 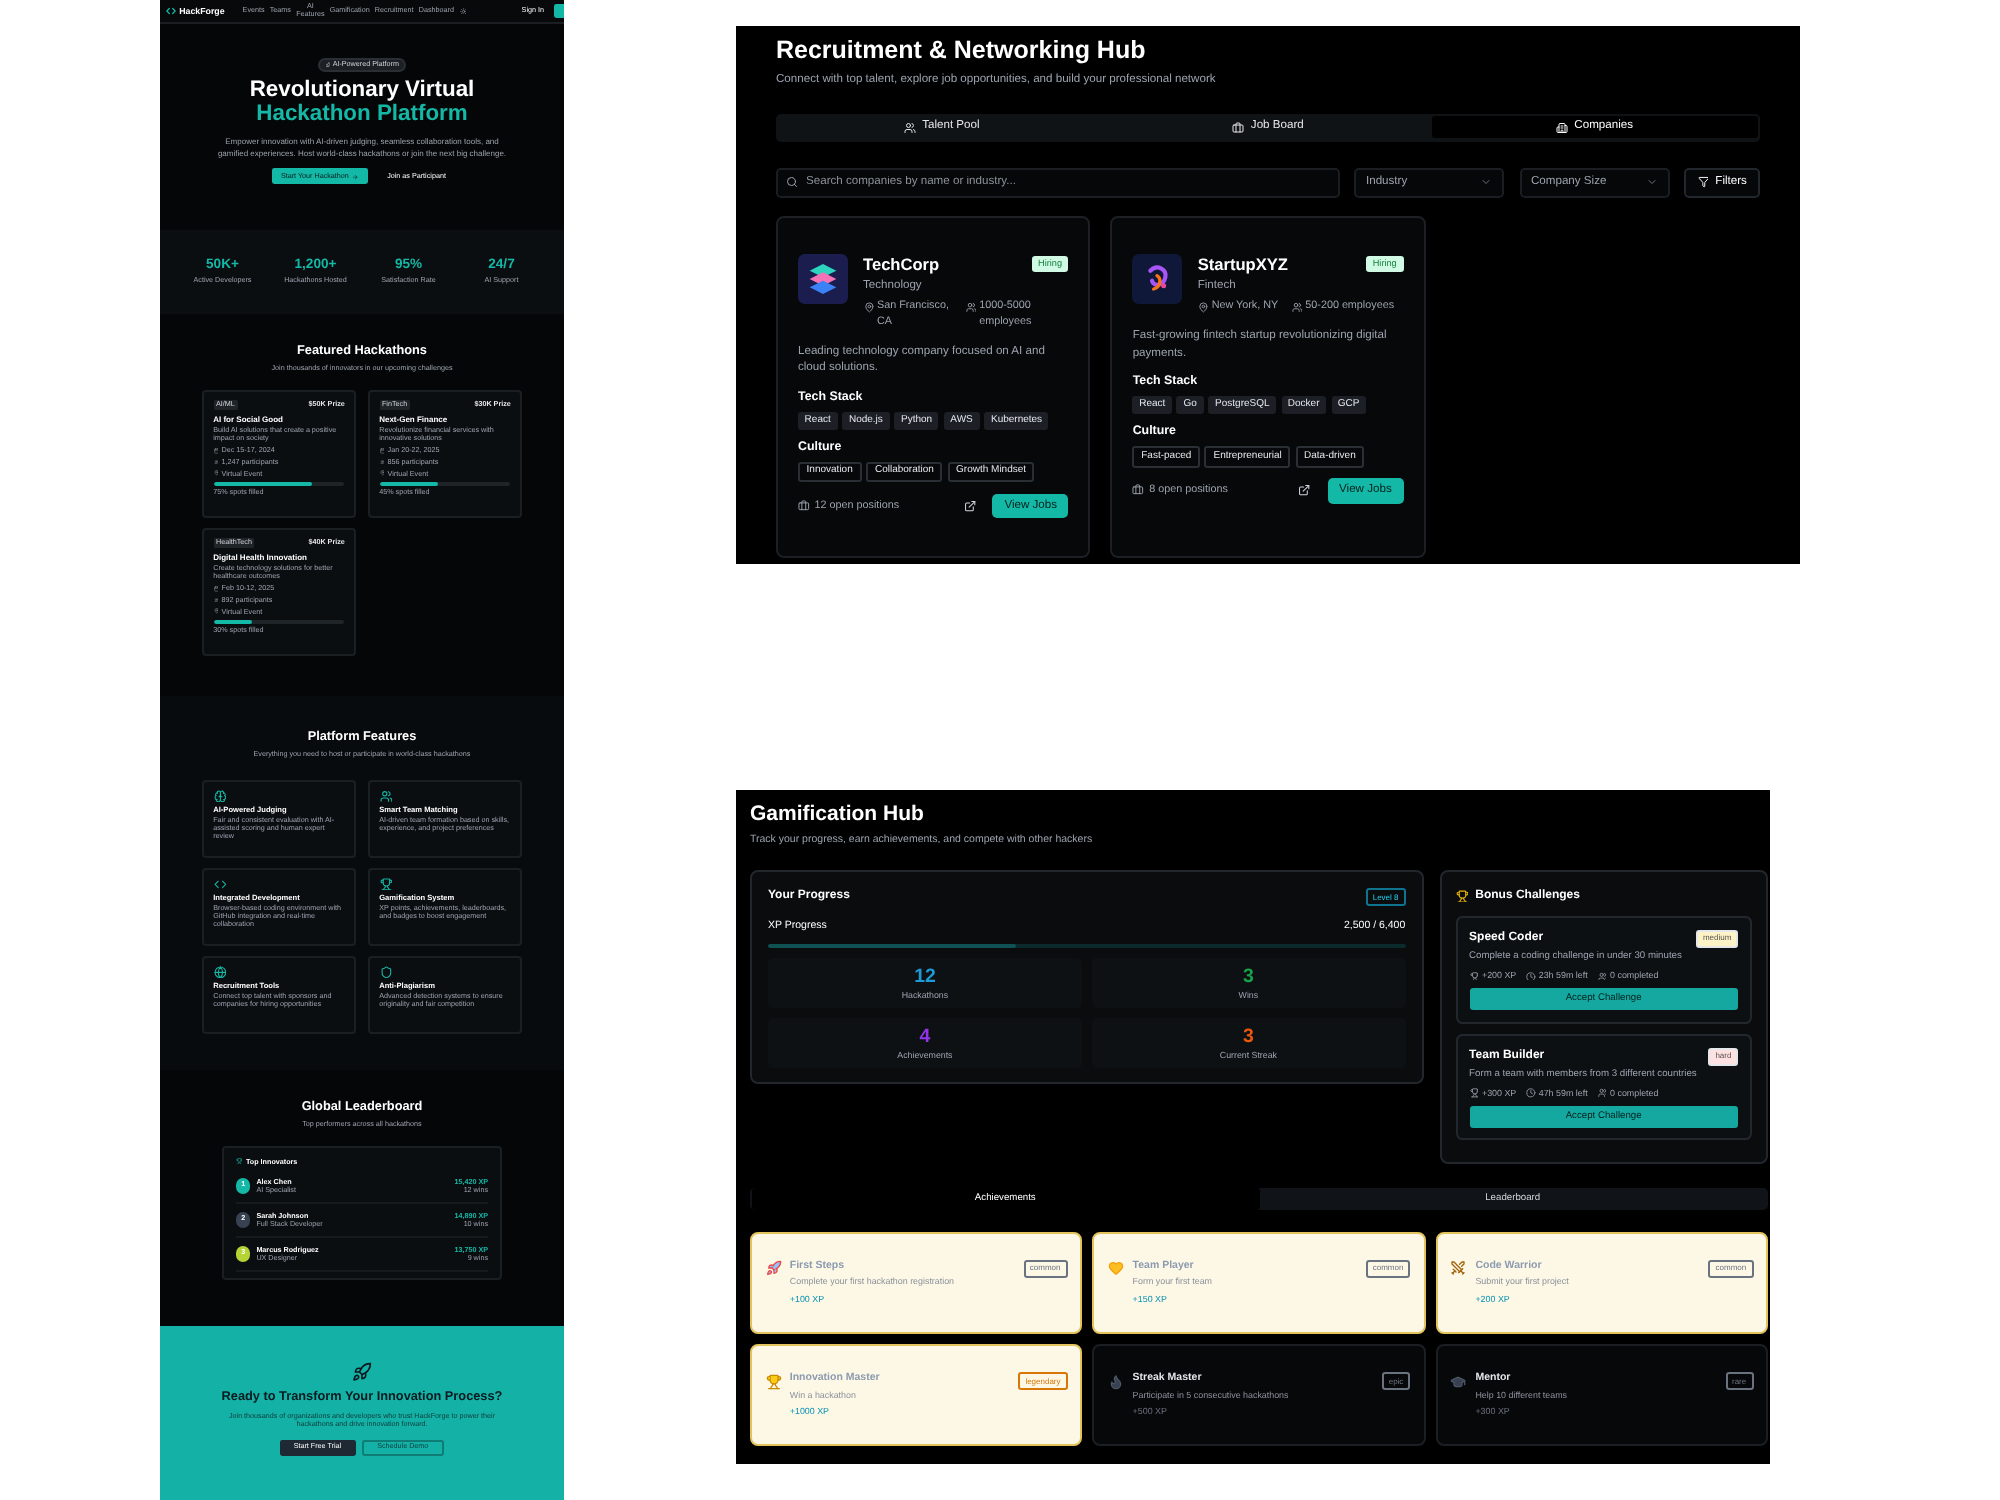 What do you see at coordinates (962, 51) in the screenshot?
I see `page-title: Recruitment & Networking Hub` at bounding box center [962, 51].